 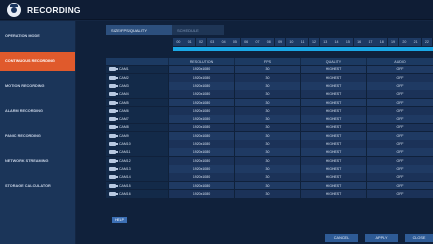 What do you see at coordinates (137, 86) in the screenshot?
I see `camera-cell: CAM3` at bounding box center [137, 86].